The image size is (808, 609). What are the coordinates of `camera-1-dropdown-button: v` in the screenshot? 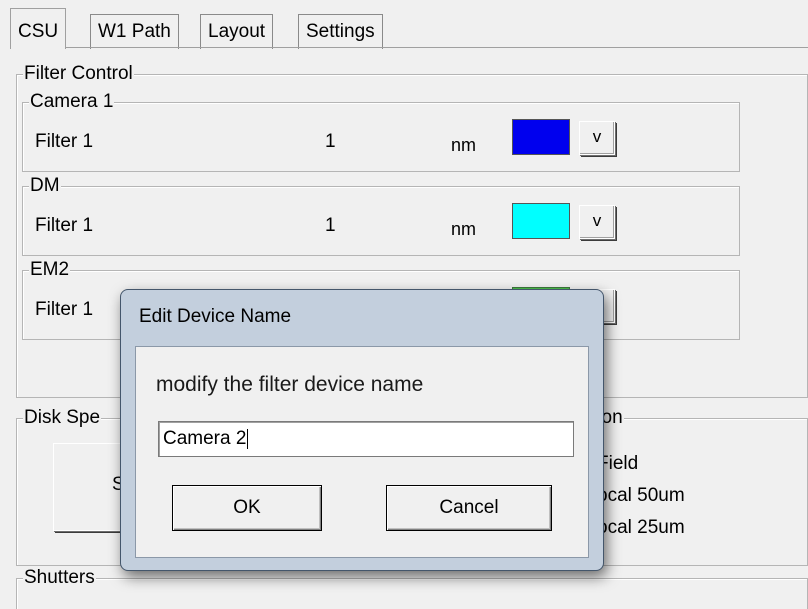 It's located at (597, 138).